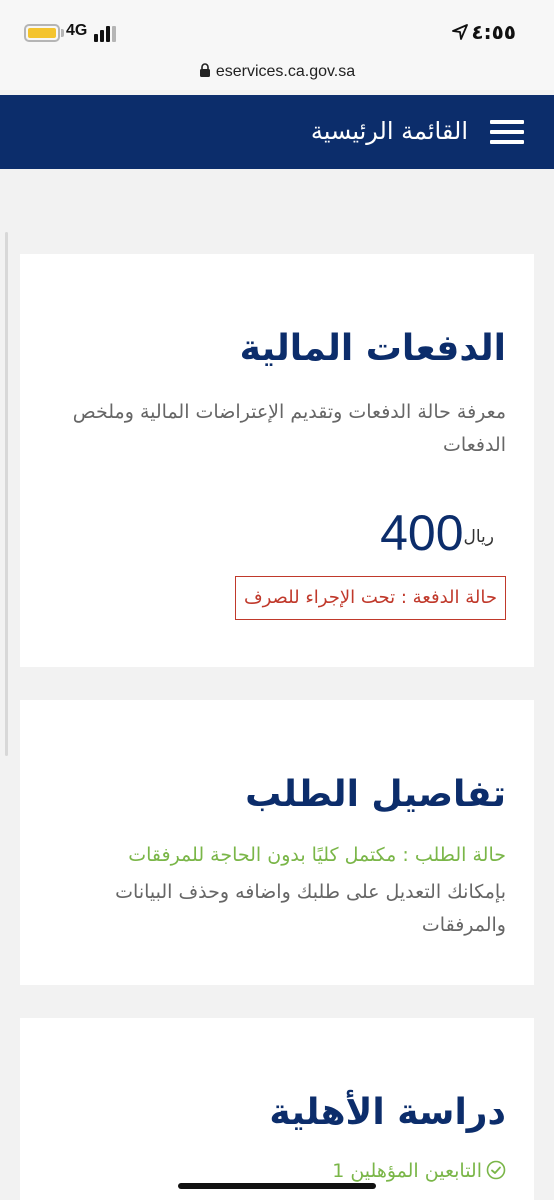  Describe the element at coordinates (370, 598) in the screenshot. I see `payment-status-badge: حالة الدفعة : تحت الإجراء للصرف` at that location.